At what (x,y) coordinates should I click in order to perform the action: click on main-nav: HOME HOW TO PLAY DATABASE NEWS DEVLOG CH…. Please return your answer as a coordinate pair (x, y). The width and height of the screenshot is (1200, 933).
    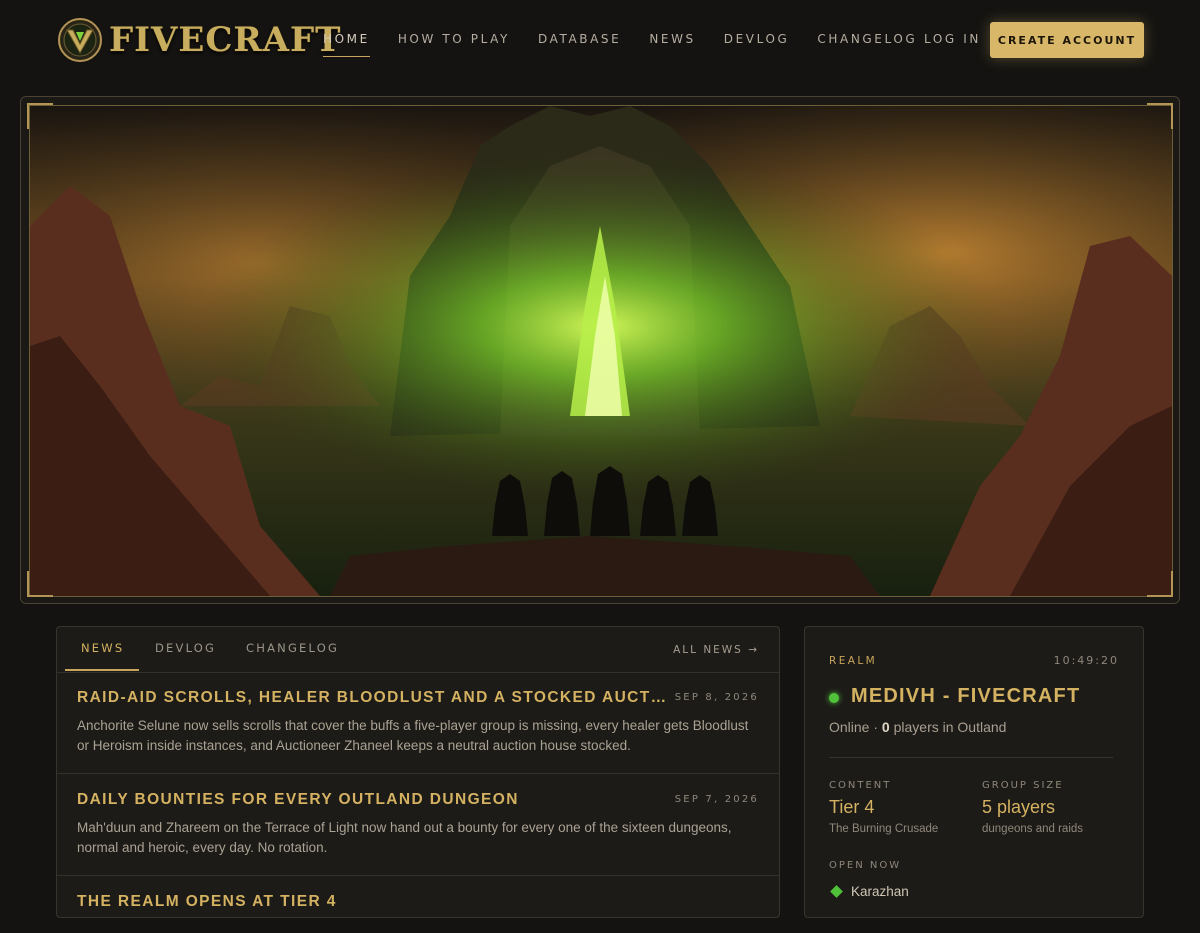
    Looking at the image, I should click on (634, 44).